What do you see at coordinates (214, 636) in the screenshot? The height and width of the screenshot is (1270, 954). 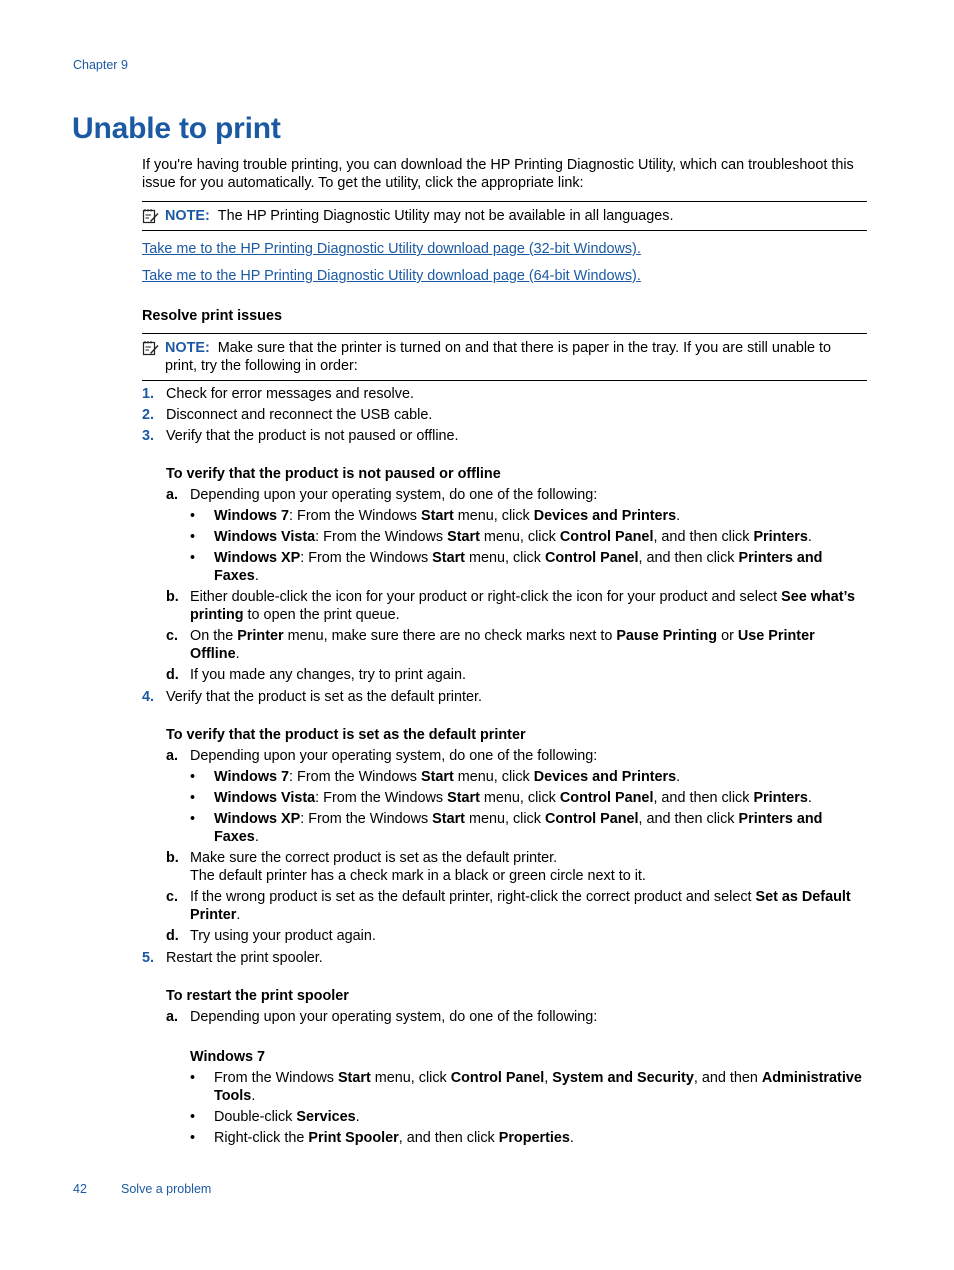 I see `text-run: On the` at bounding box center [214, 636].